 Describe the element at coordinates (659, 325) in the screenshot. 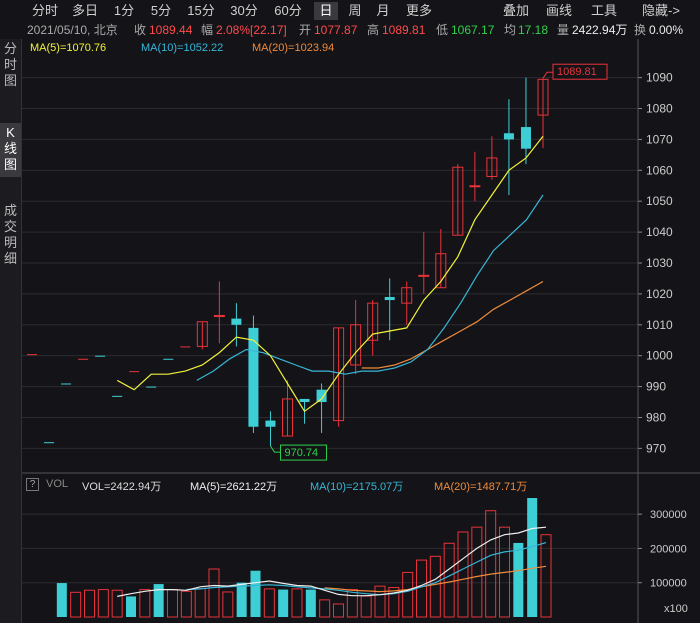

I see `price-tick-label: 1010` at that location.